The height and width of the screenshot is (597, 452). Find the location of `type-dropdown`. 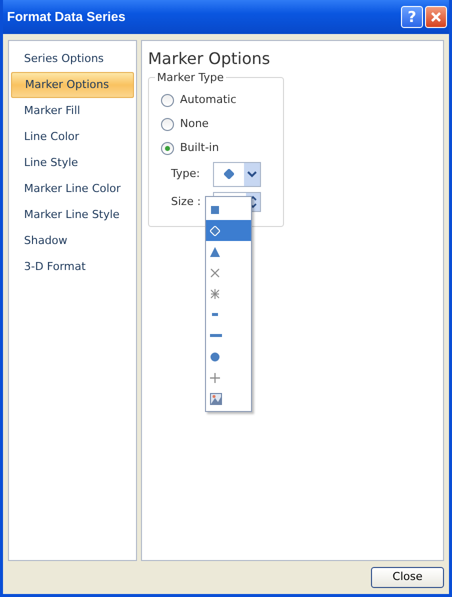

type-dropdown is located at coordinates (237, 174).